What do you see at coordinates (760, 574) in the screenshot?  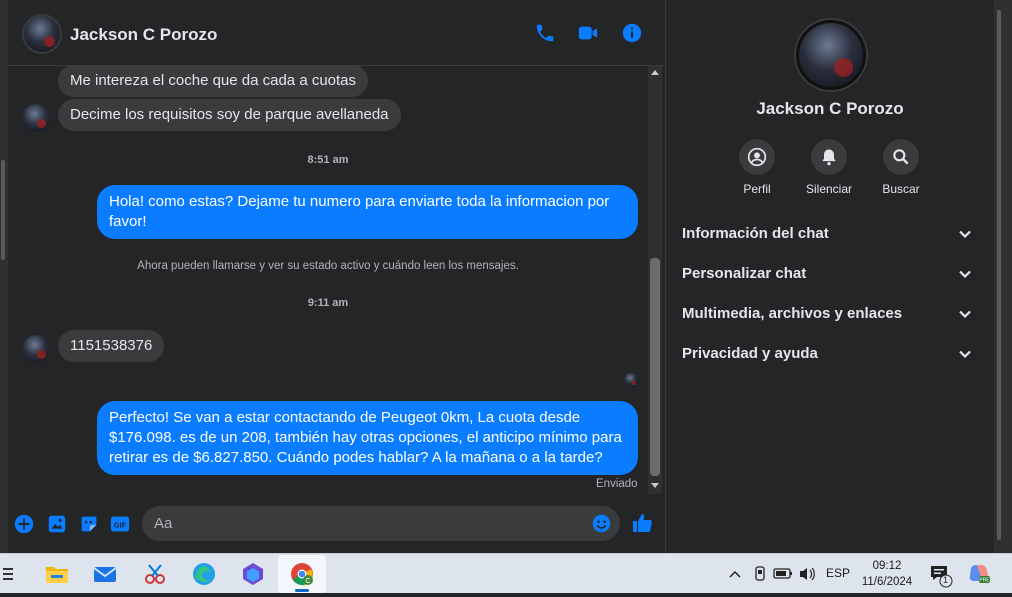 I see `device-icon` at bounding box center [760, 574].